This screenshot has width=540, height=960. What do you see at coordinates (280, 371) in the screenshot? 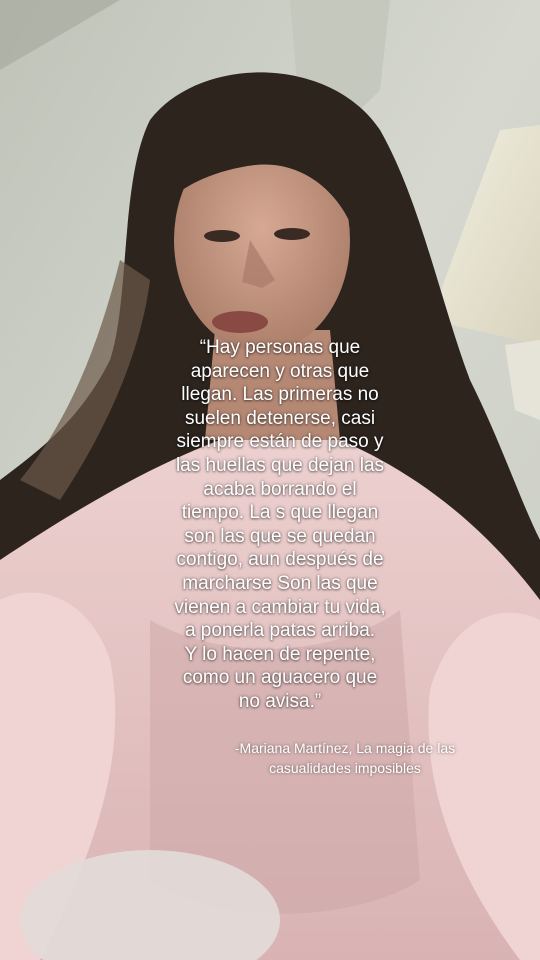
I see `quote-line: aparecen y otras que` at bounding box center [280, 371].